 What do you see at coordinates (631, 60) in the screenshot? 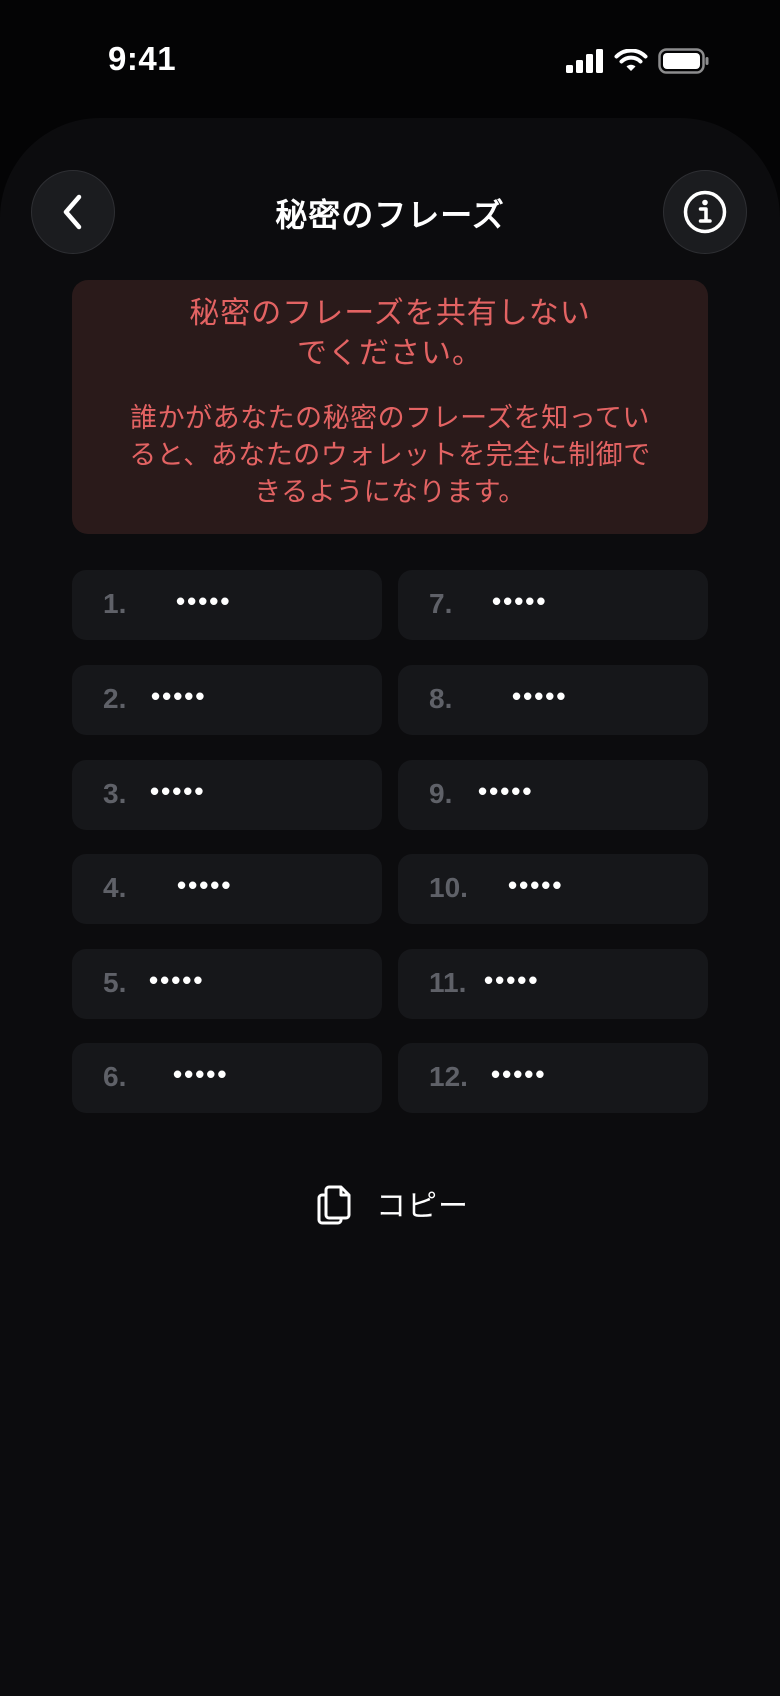
I see `wifi-icon` at bounding box center [631, 60].